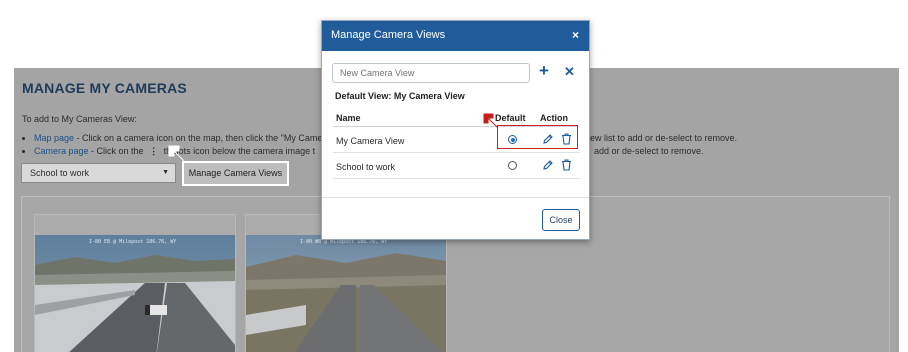 The height and width of the screenshot is (352, 908). What do you see at coordinates (60, 173) in the screenshot?
I see `camera-view-select-value: School to work` at bounding box center [60, 173].